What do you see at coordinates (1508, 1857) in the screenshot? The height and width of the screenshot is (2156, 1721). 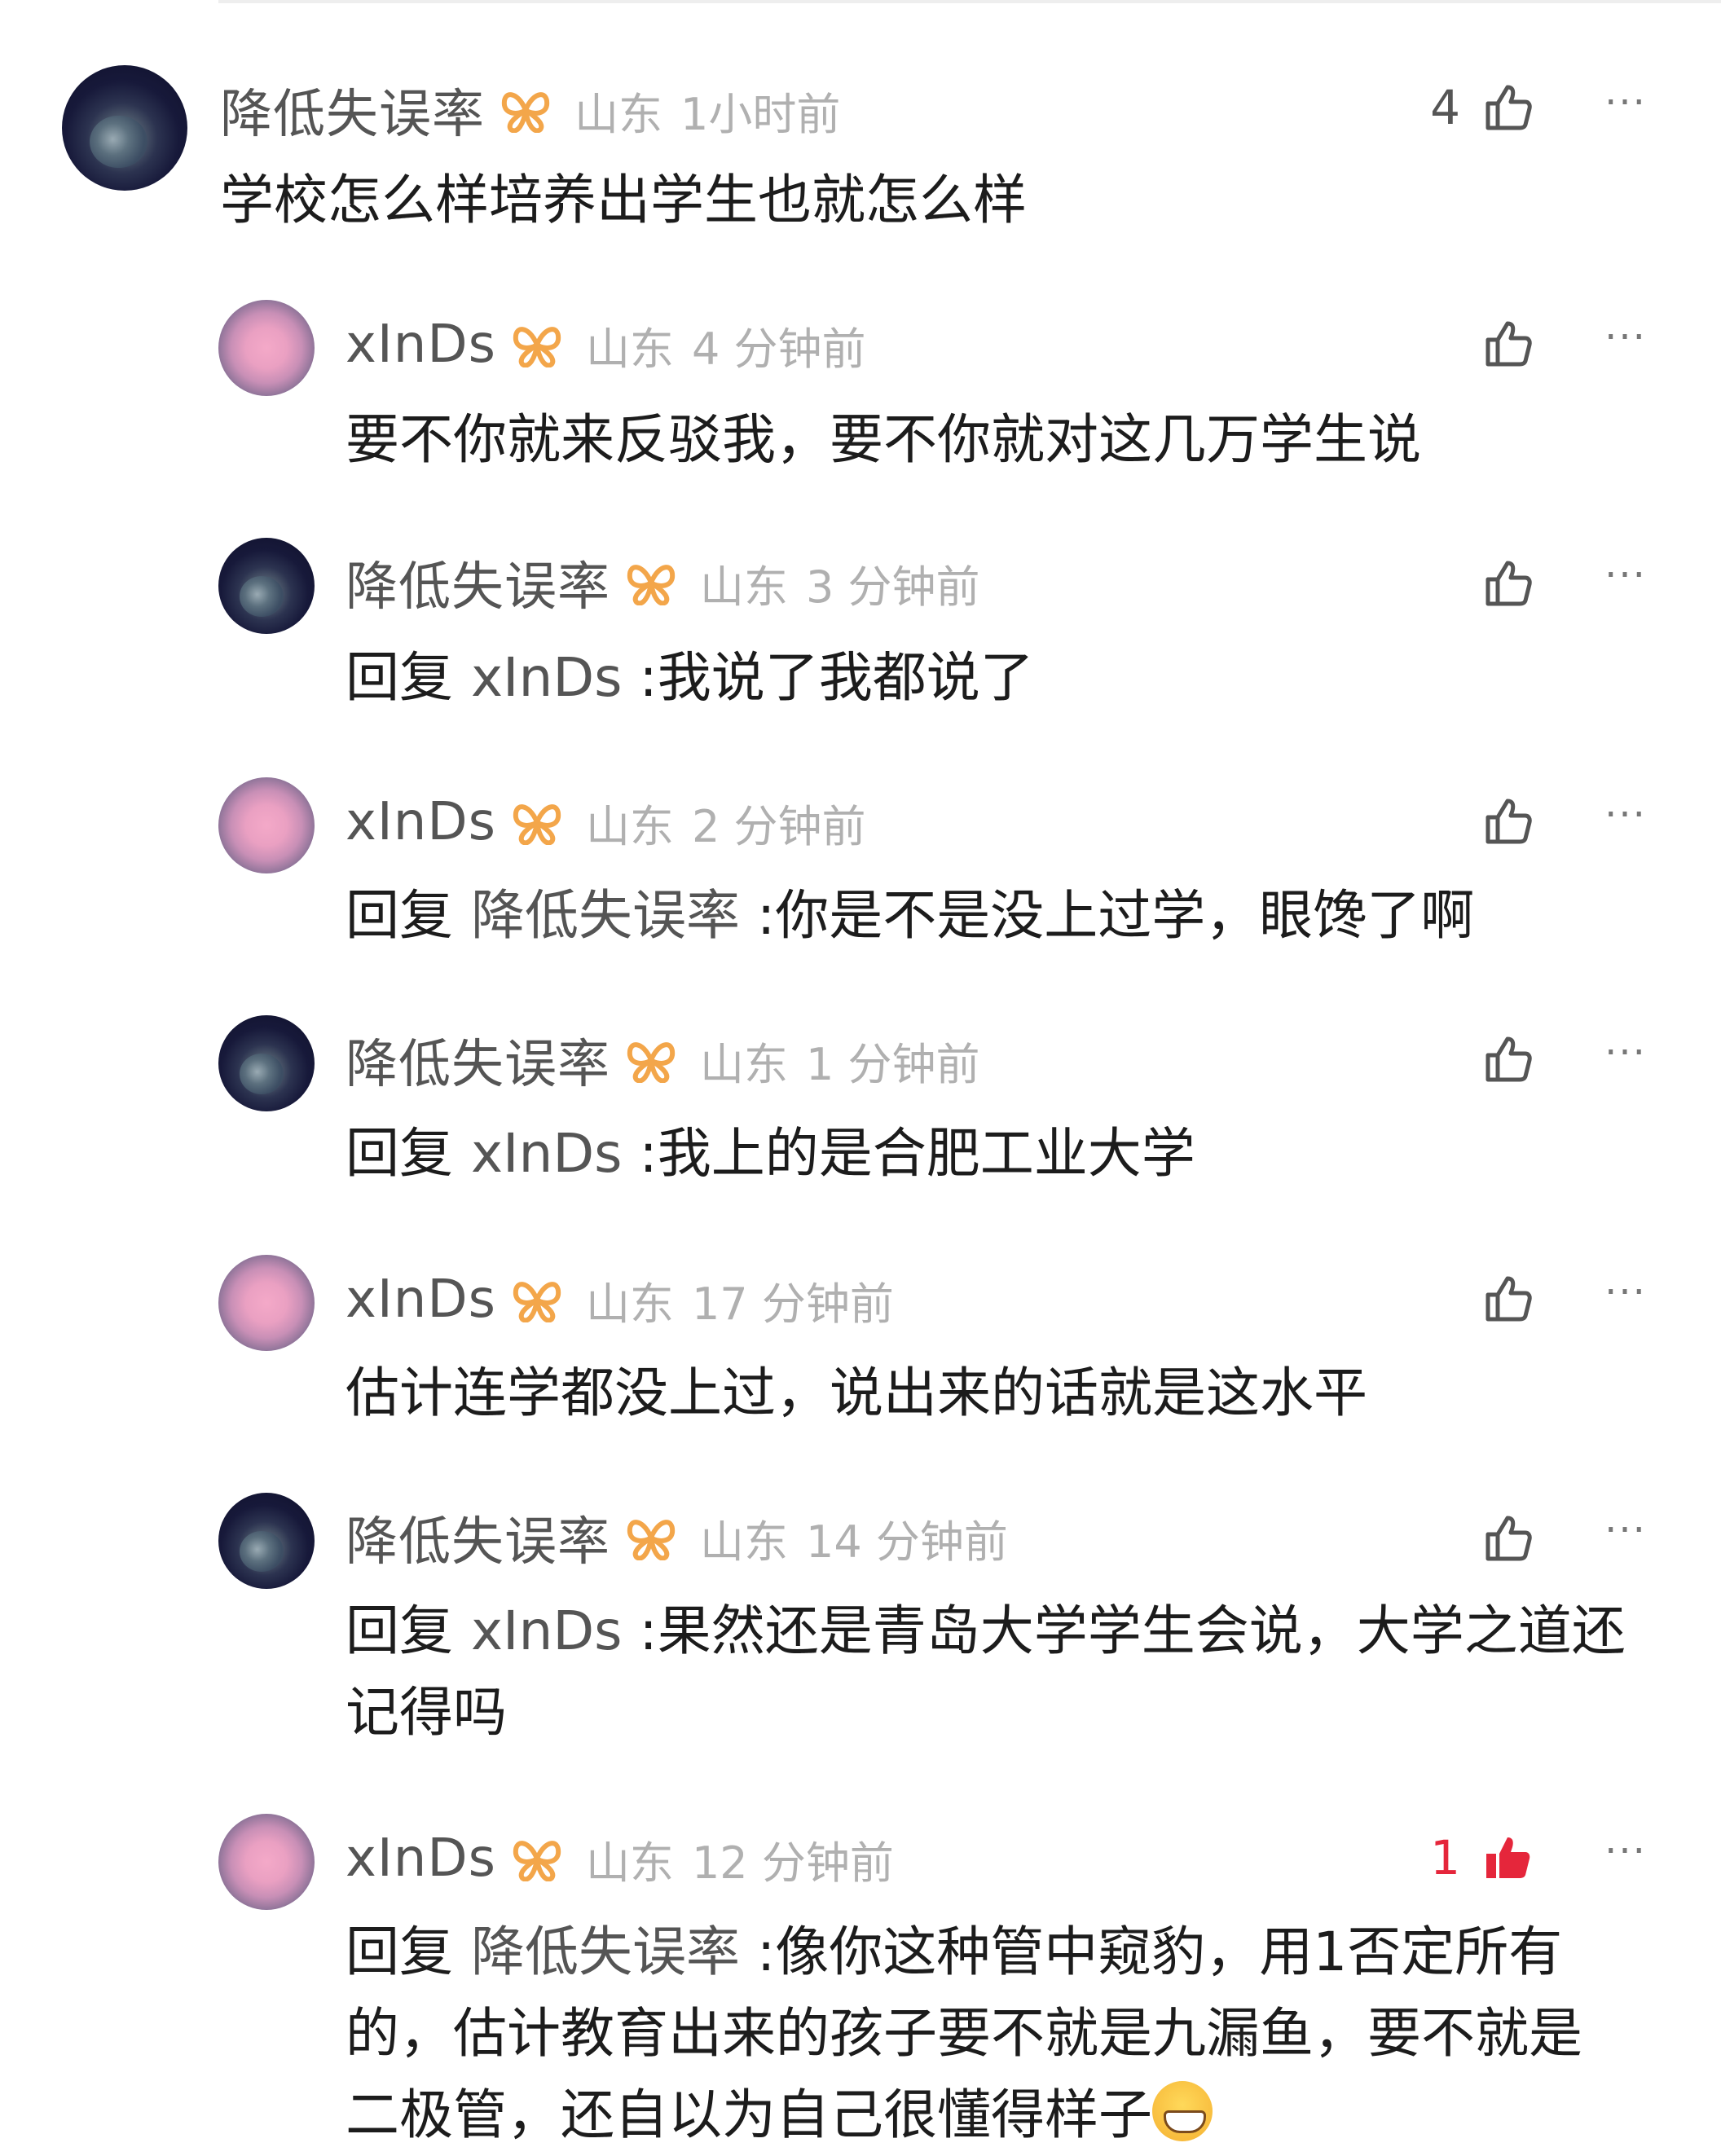 I see `thumbs-up-filled-icon` at bounding box center [1508, 1857].